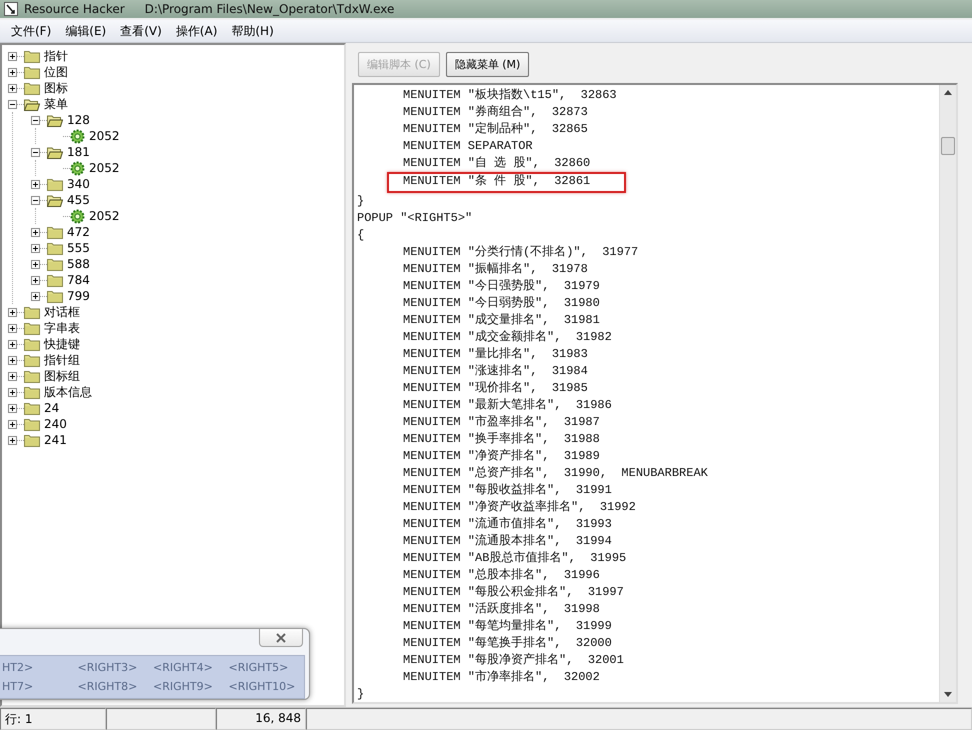 The height and width of the screenshot is (730, 972). I want to click on code-line: MENUITEM "分类行情(不排名)", 31977, so click(520, 252).